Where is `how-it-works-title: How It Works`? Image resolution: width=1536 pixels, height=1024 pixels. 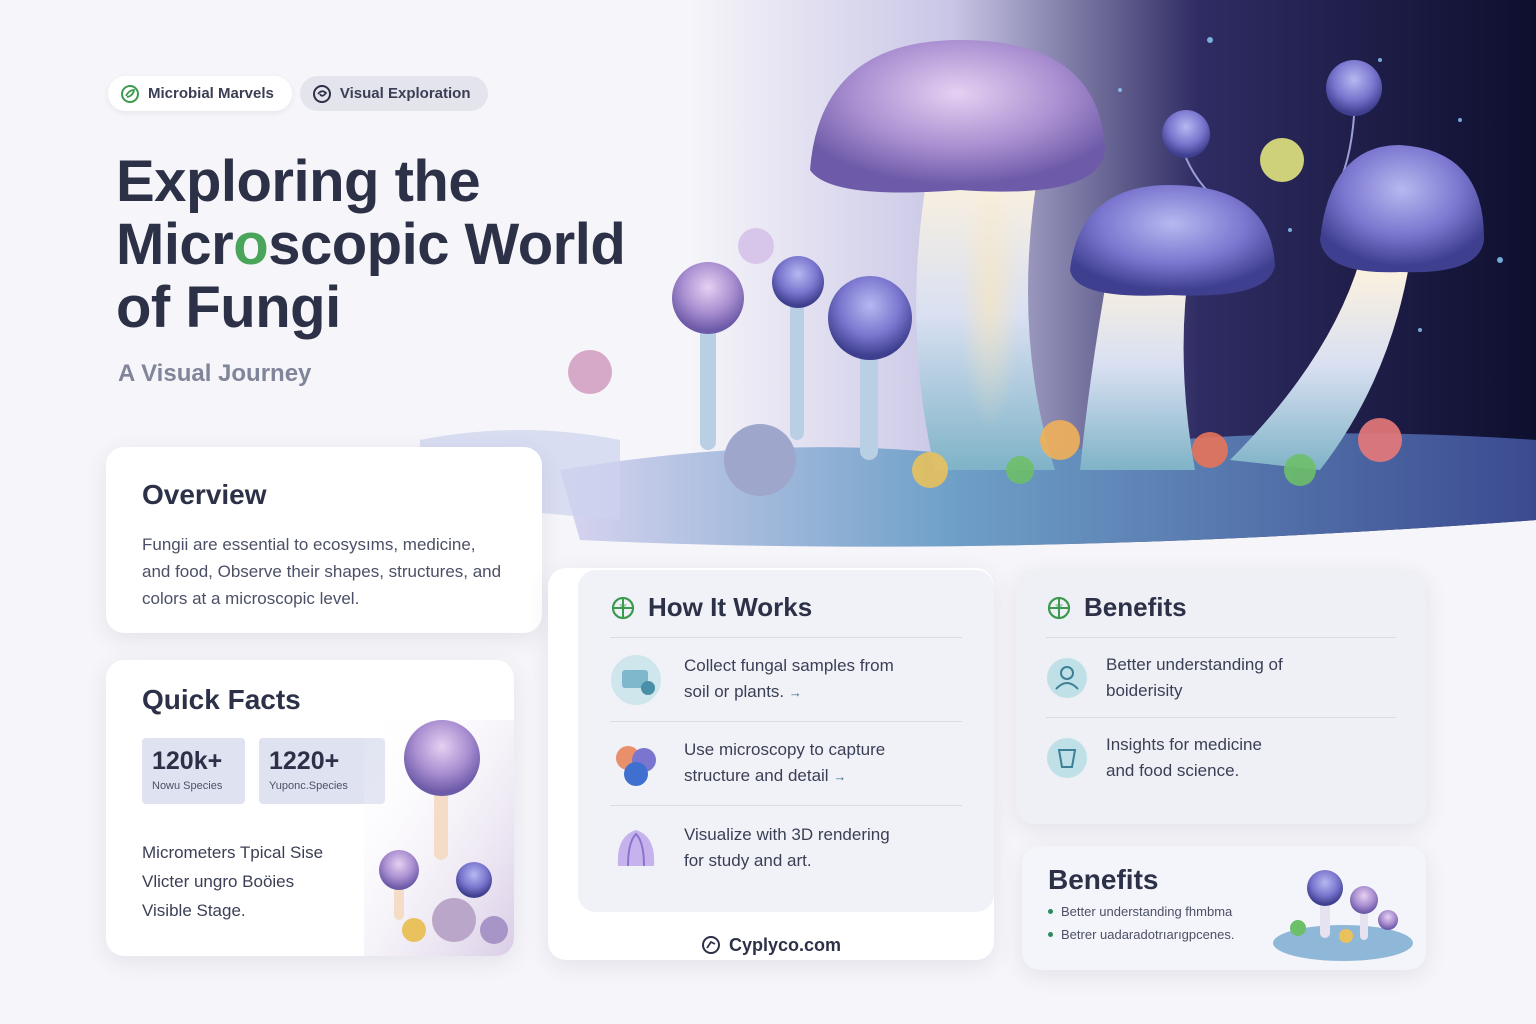
how-it-works-title: How It Works is located at coordinates (730, 607).